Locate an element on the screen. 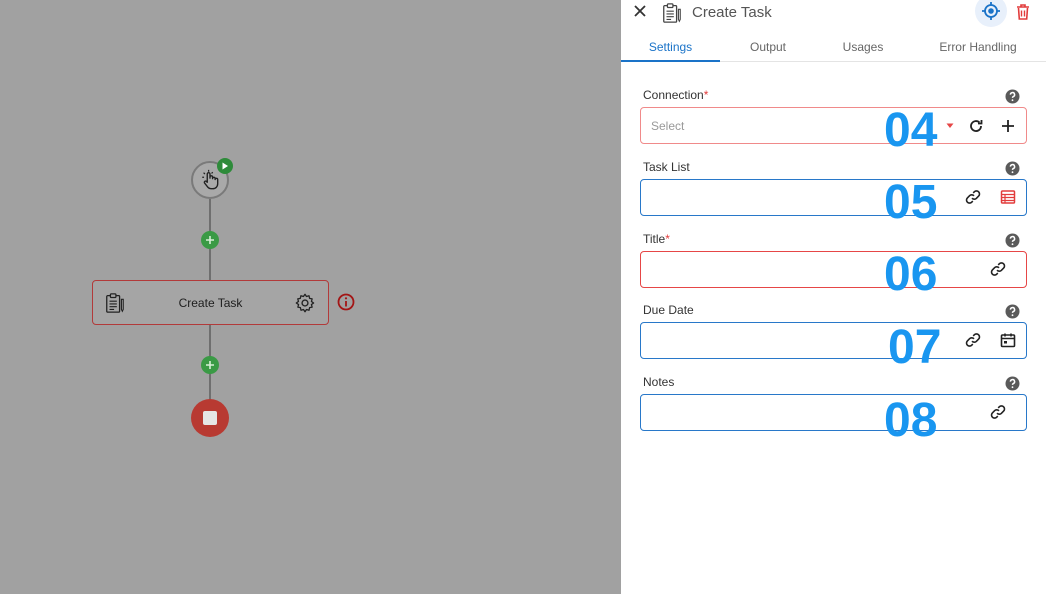  close-icon is located at coordinates (640, 11).